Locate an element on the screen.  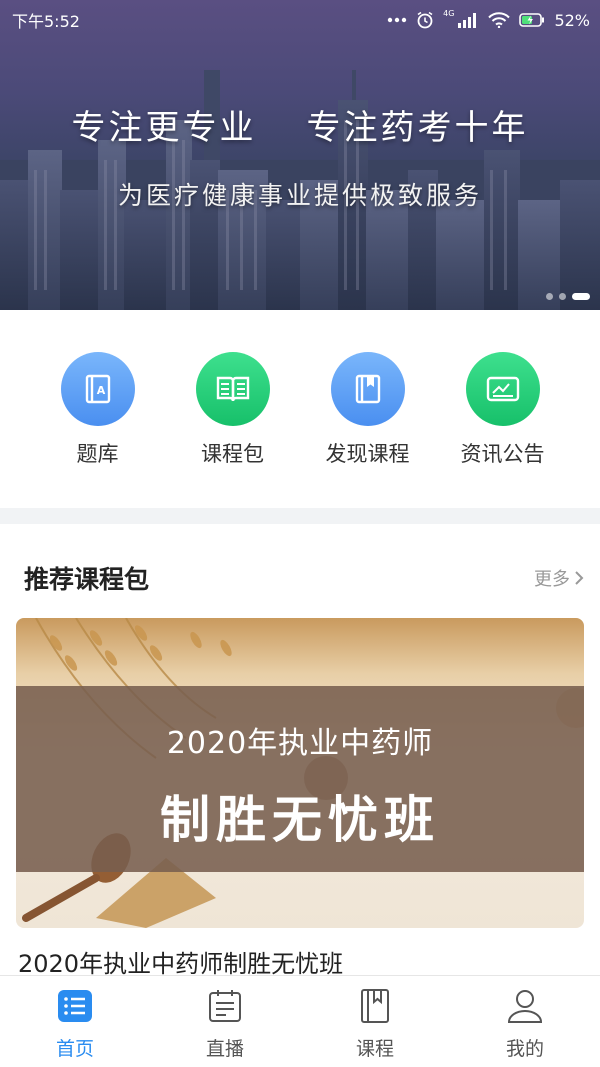
tab-live: 直播 is located at coordinates (225, 1023).